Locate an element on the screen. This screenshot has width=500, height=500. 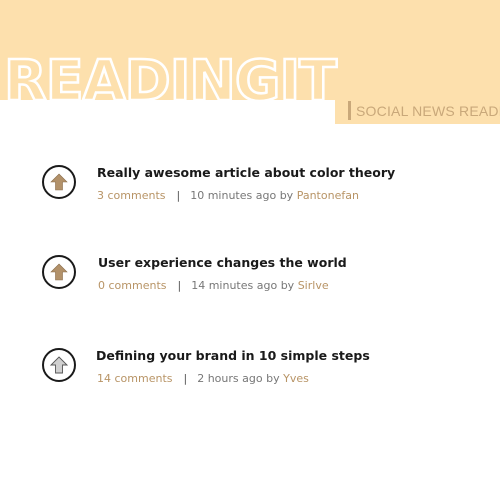
article-meta: 0 comments | 14 minutes ago by Sirlve is located at coordinates (213, 285).